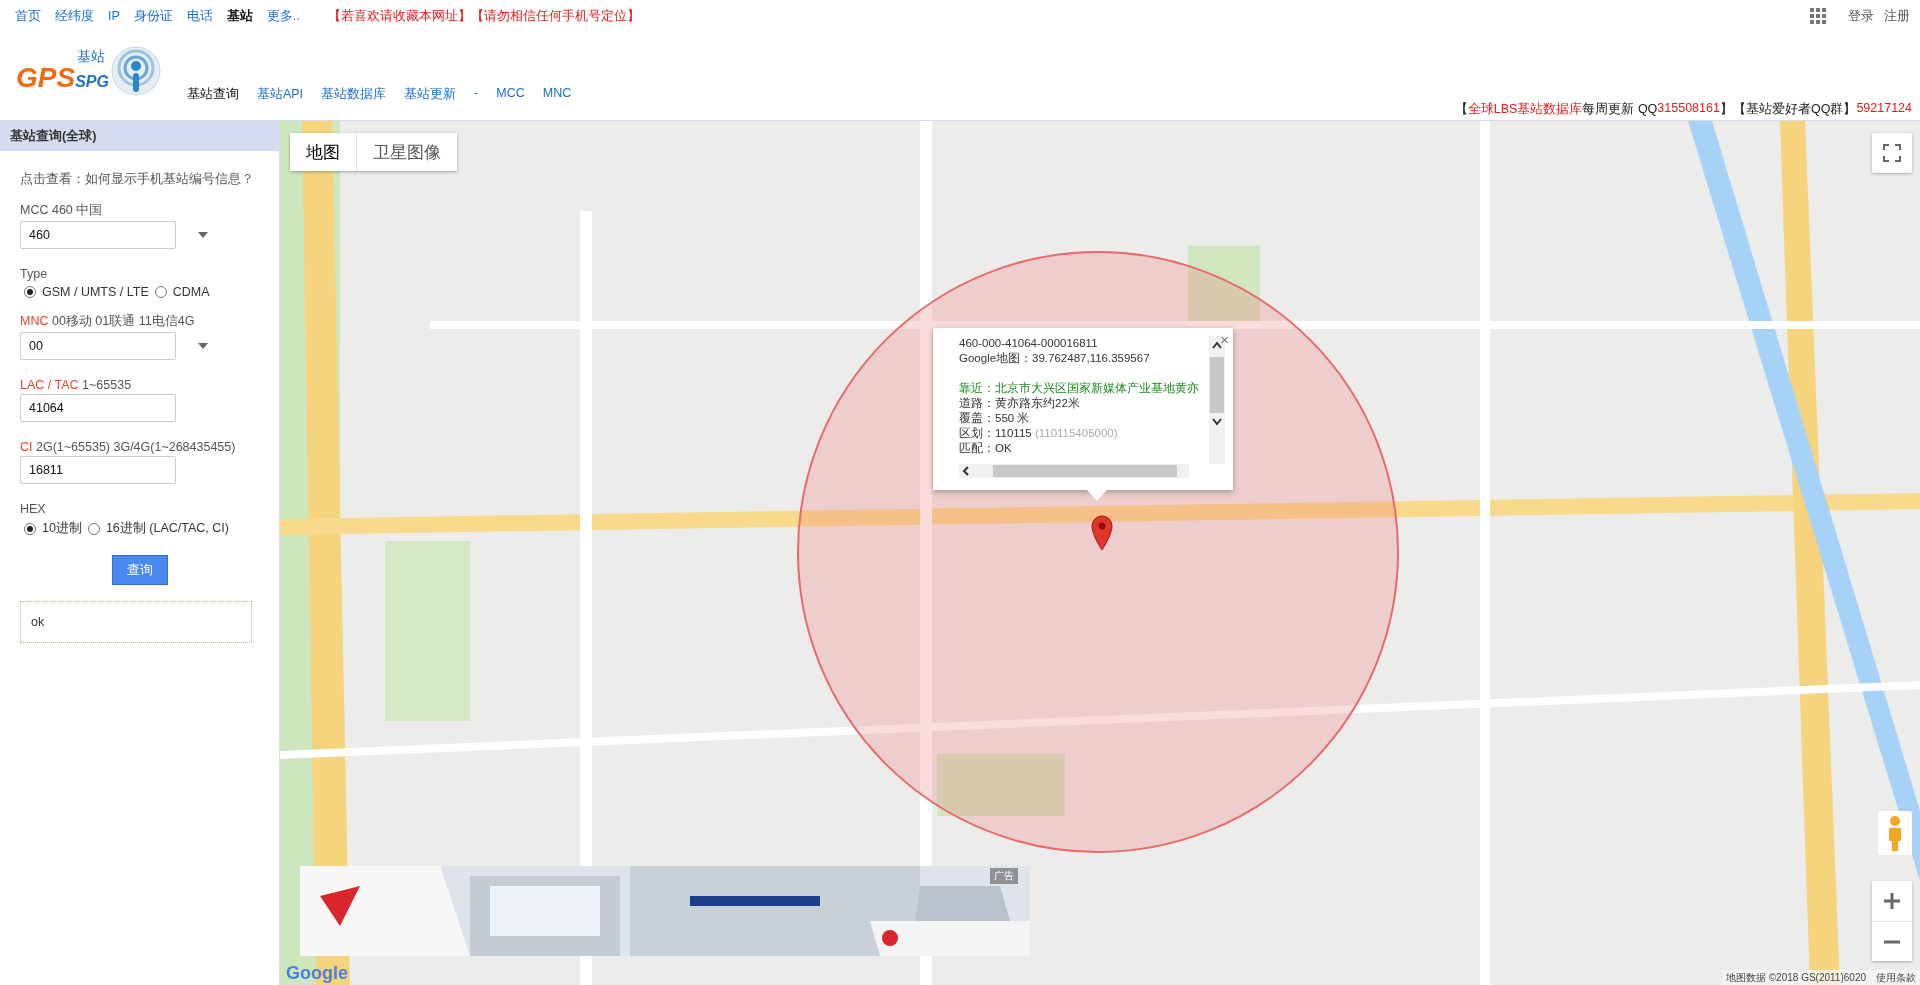 This screenshot has width=1920, height=985. Describe the element at coordinates (137, 179) in the screenshot. I see `help-link: 点击查看：如何显示手机基站编号信息？` at that location.